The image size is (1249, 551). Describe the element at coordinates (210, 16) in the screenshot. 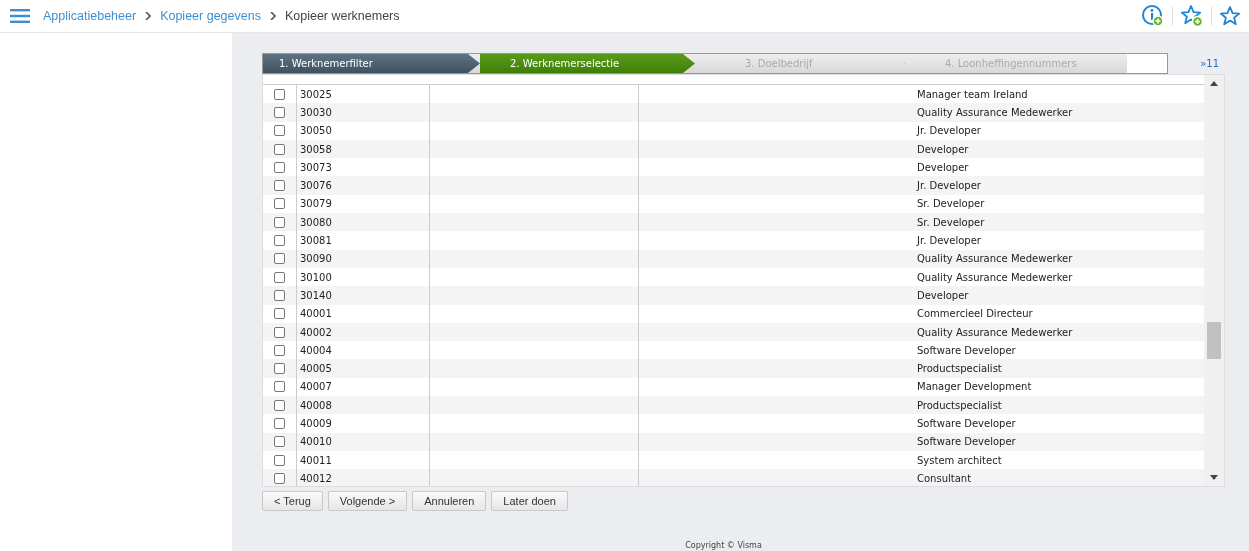

I see `breadcrumb-link: Kopieer gegevens` at that location.